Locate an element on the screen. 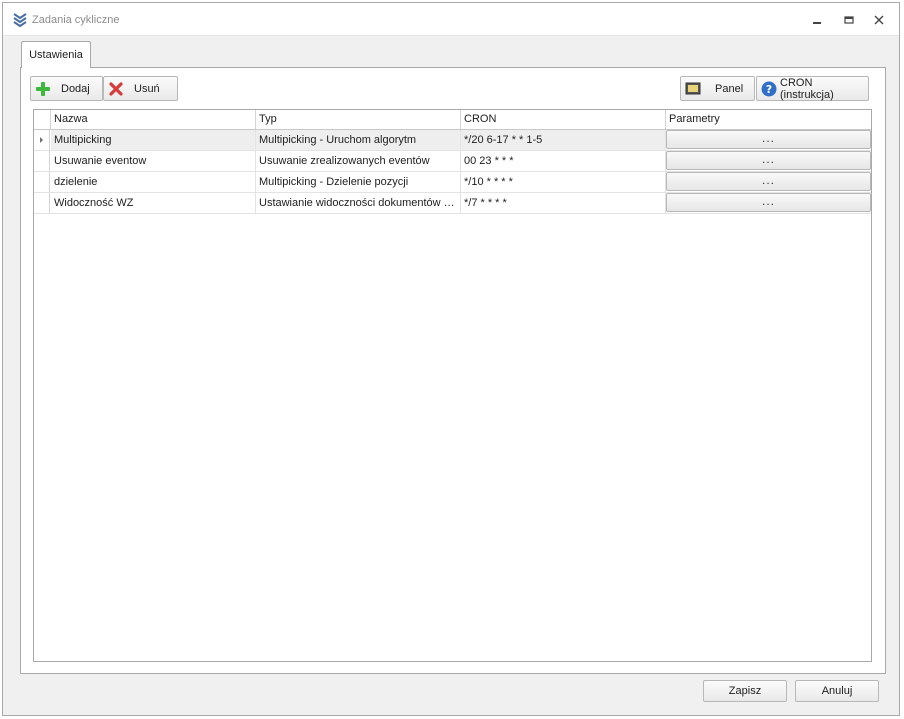  save-button-label: Zapisz is located at coordinates (745, 691).